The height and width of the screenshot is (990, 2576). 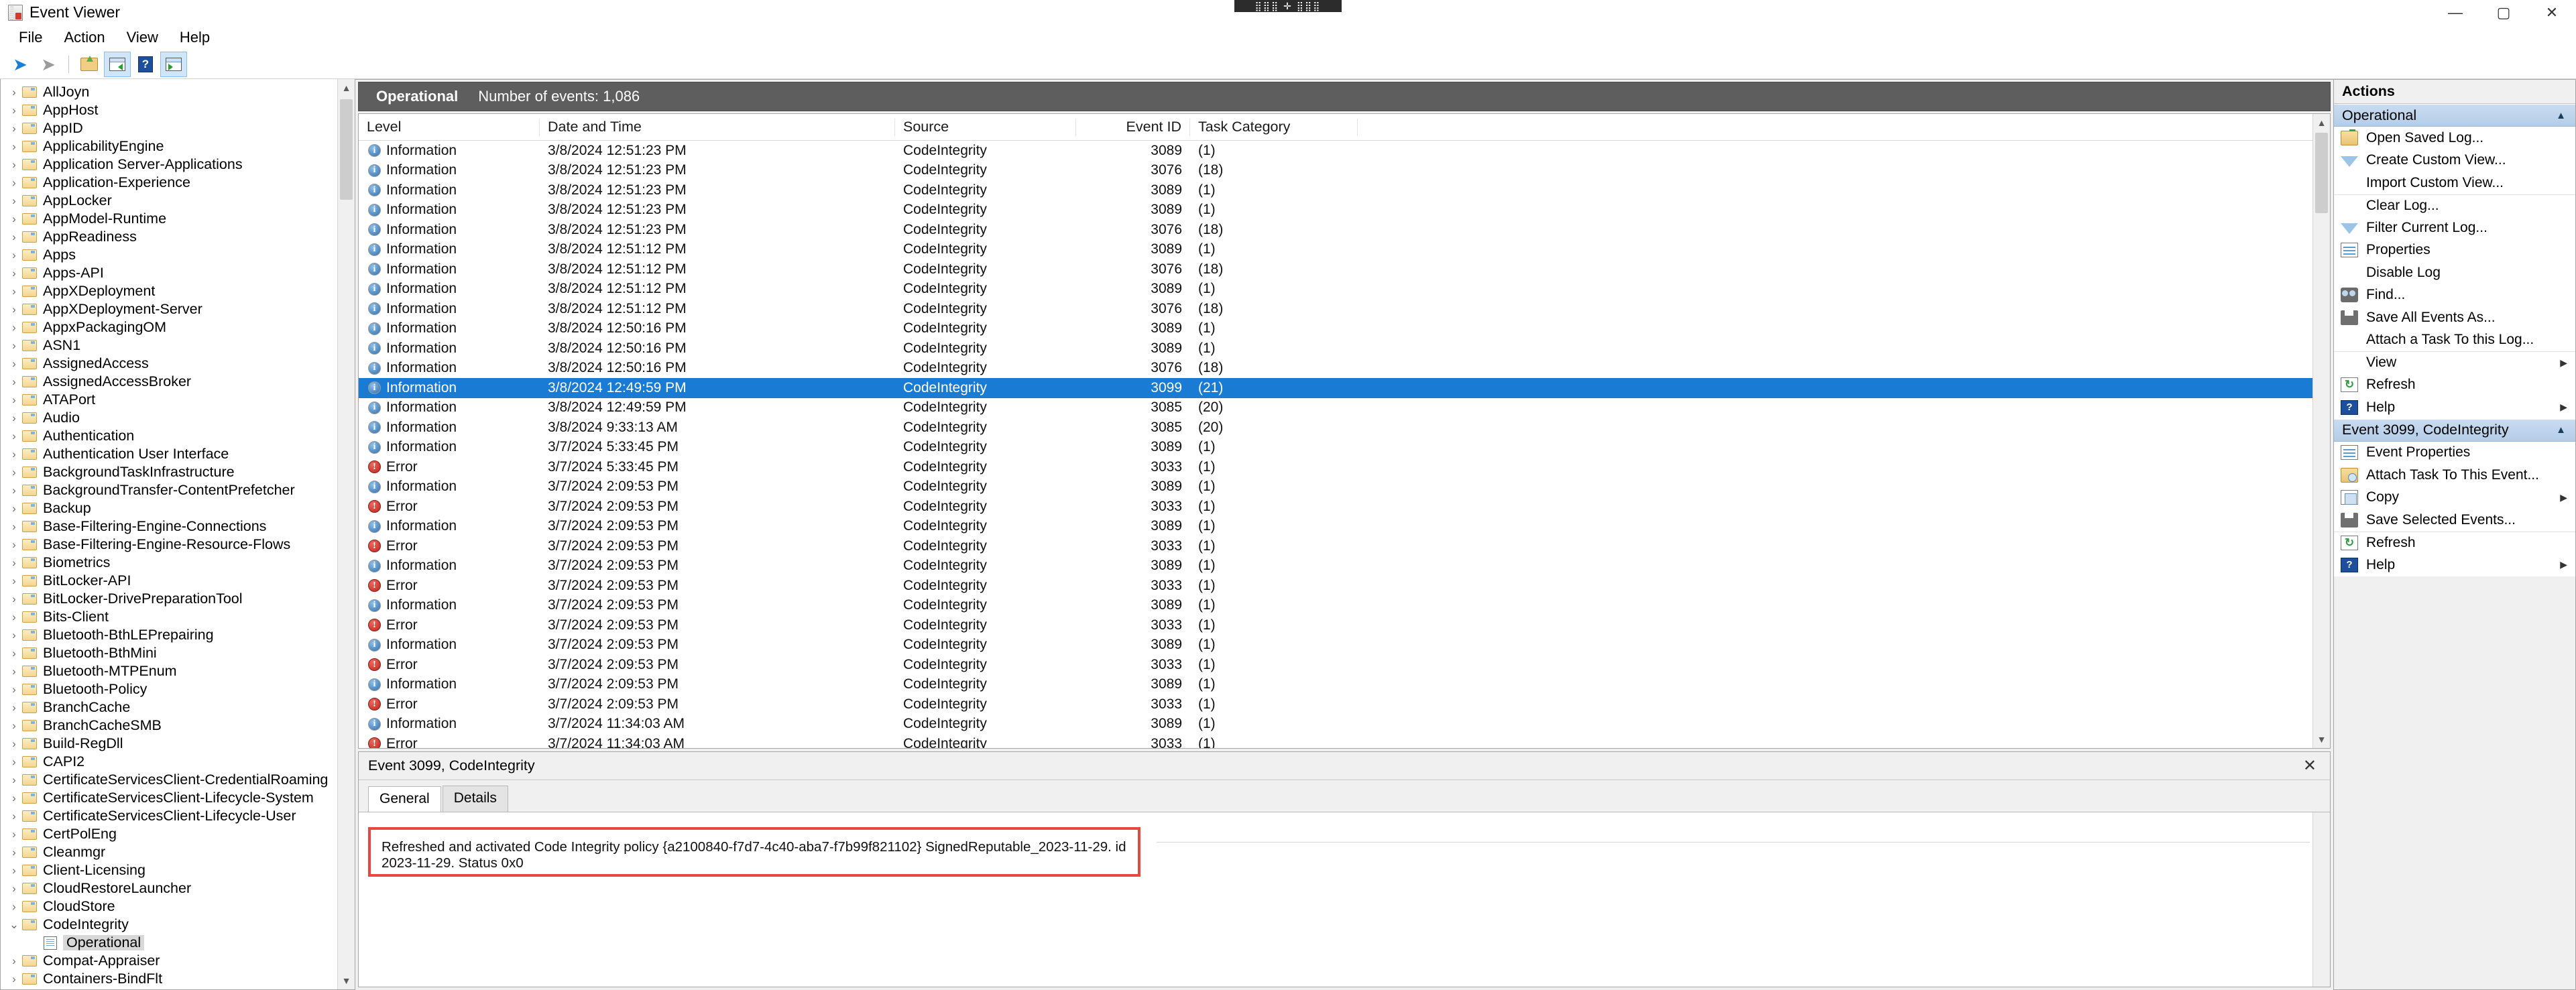 What do you see at coordinates (2454, 498) in the screenshot?
I see `action-item-copy: Copy ▶` at bounding box center [2454, 498].